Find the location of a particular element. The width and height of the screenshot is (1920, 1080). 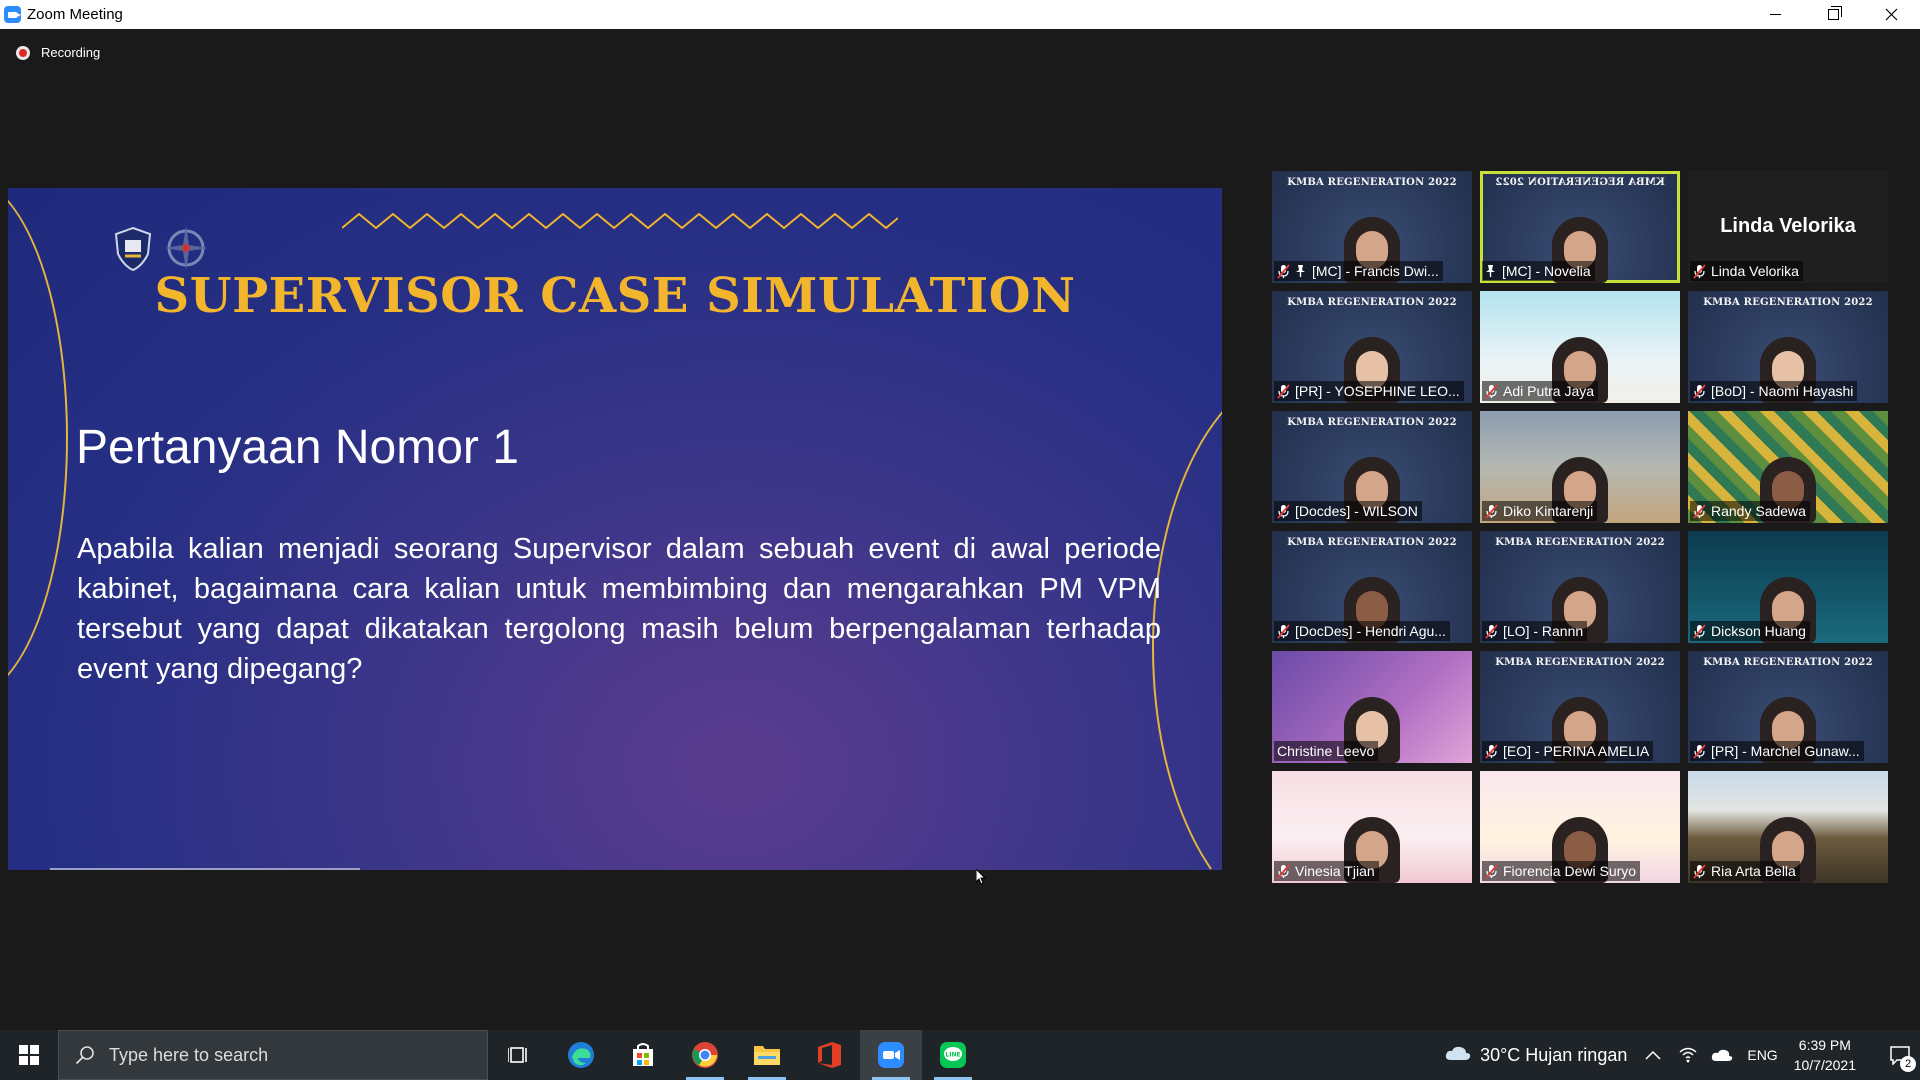

svg-text: LINE is located at coordinates (952, 1055).